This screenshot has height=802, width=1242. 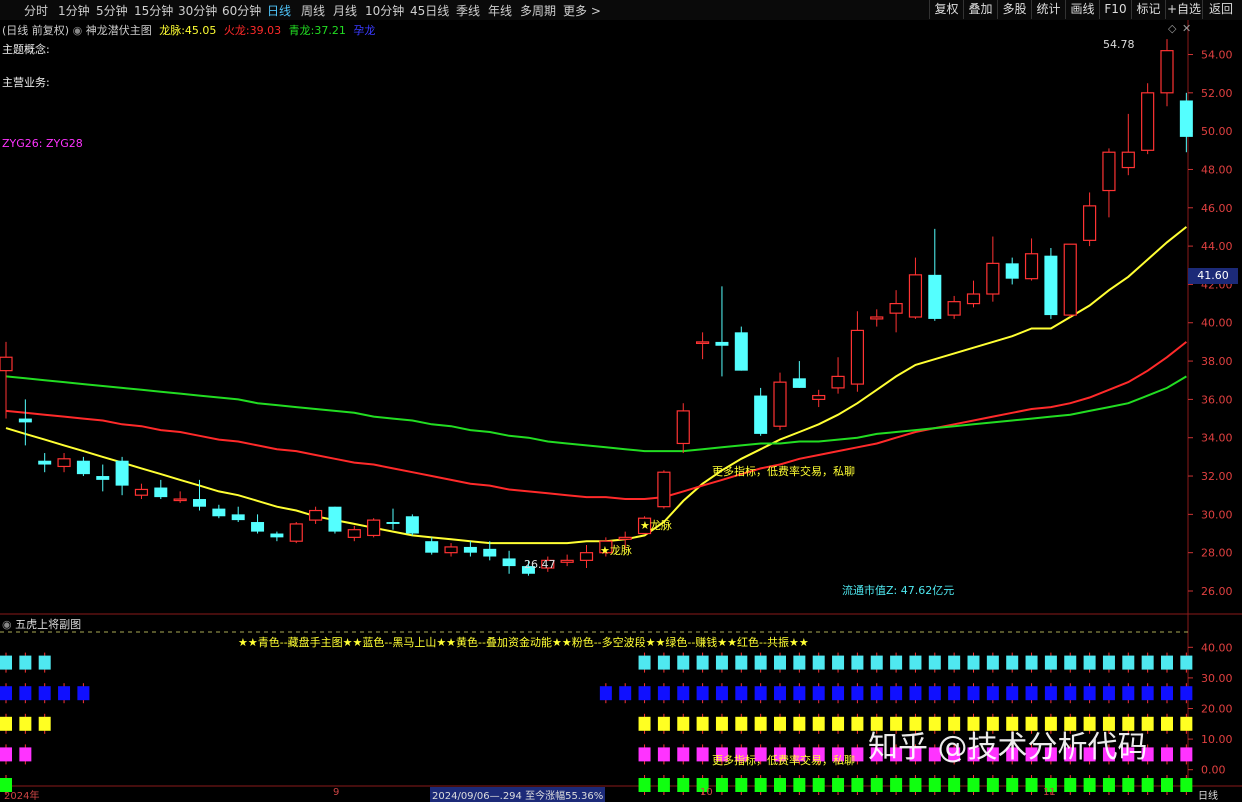 What do you see at coordinates (279, 10) in the screenshot?
I see `timeframe-daily: 日线` at bounding box center [279, 10].